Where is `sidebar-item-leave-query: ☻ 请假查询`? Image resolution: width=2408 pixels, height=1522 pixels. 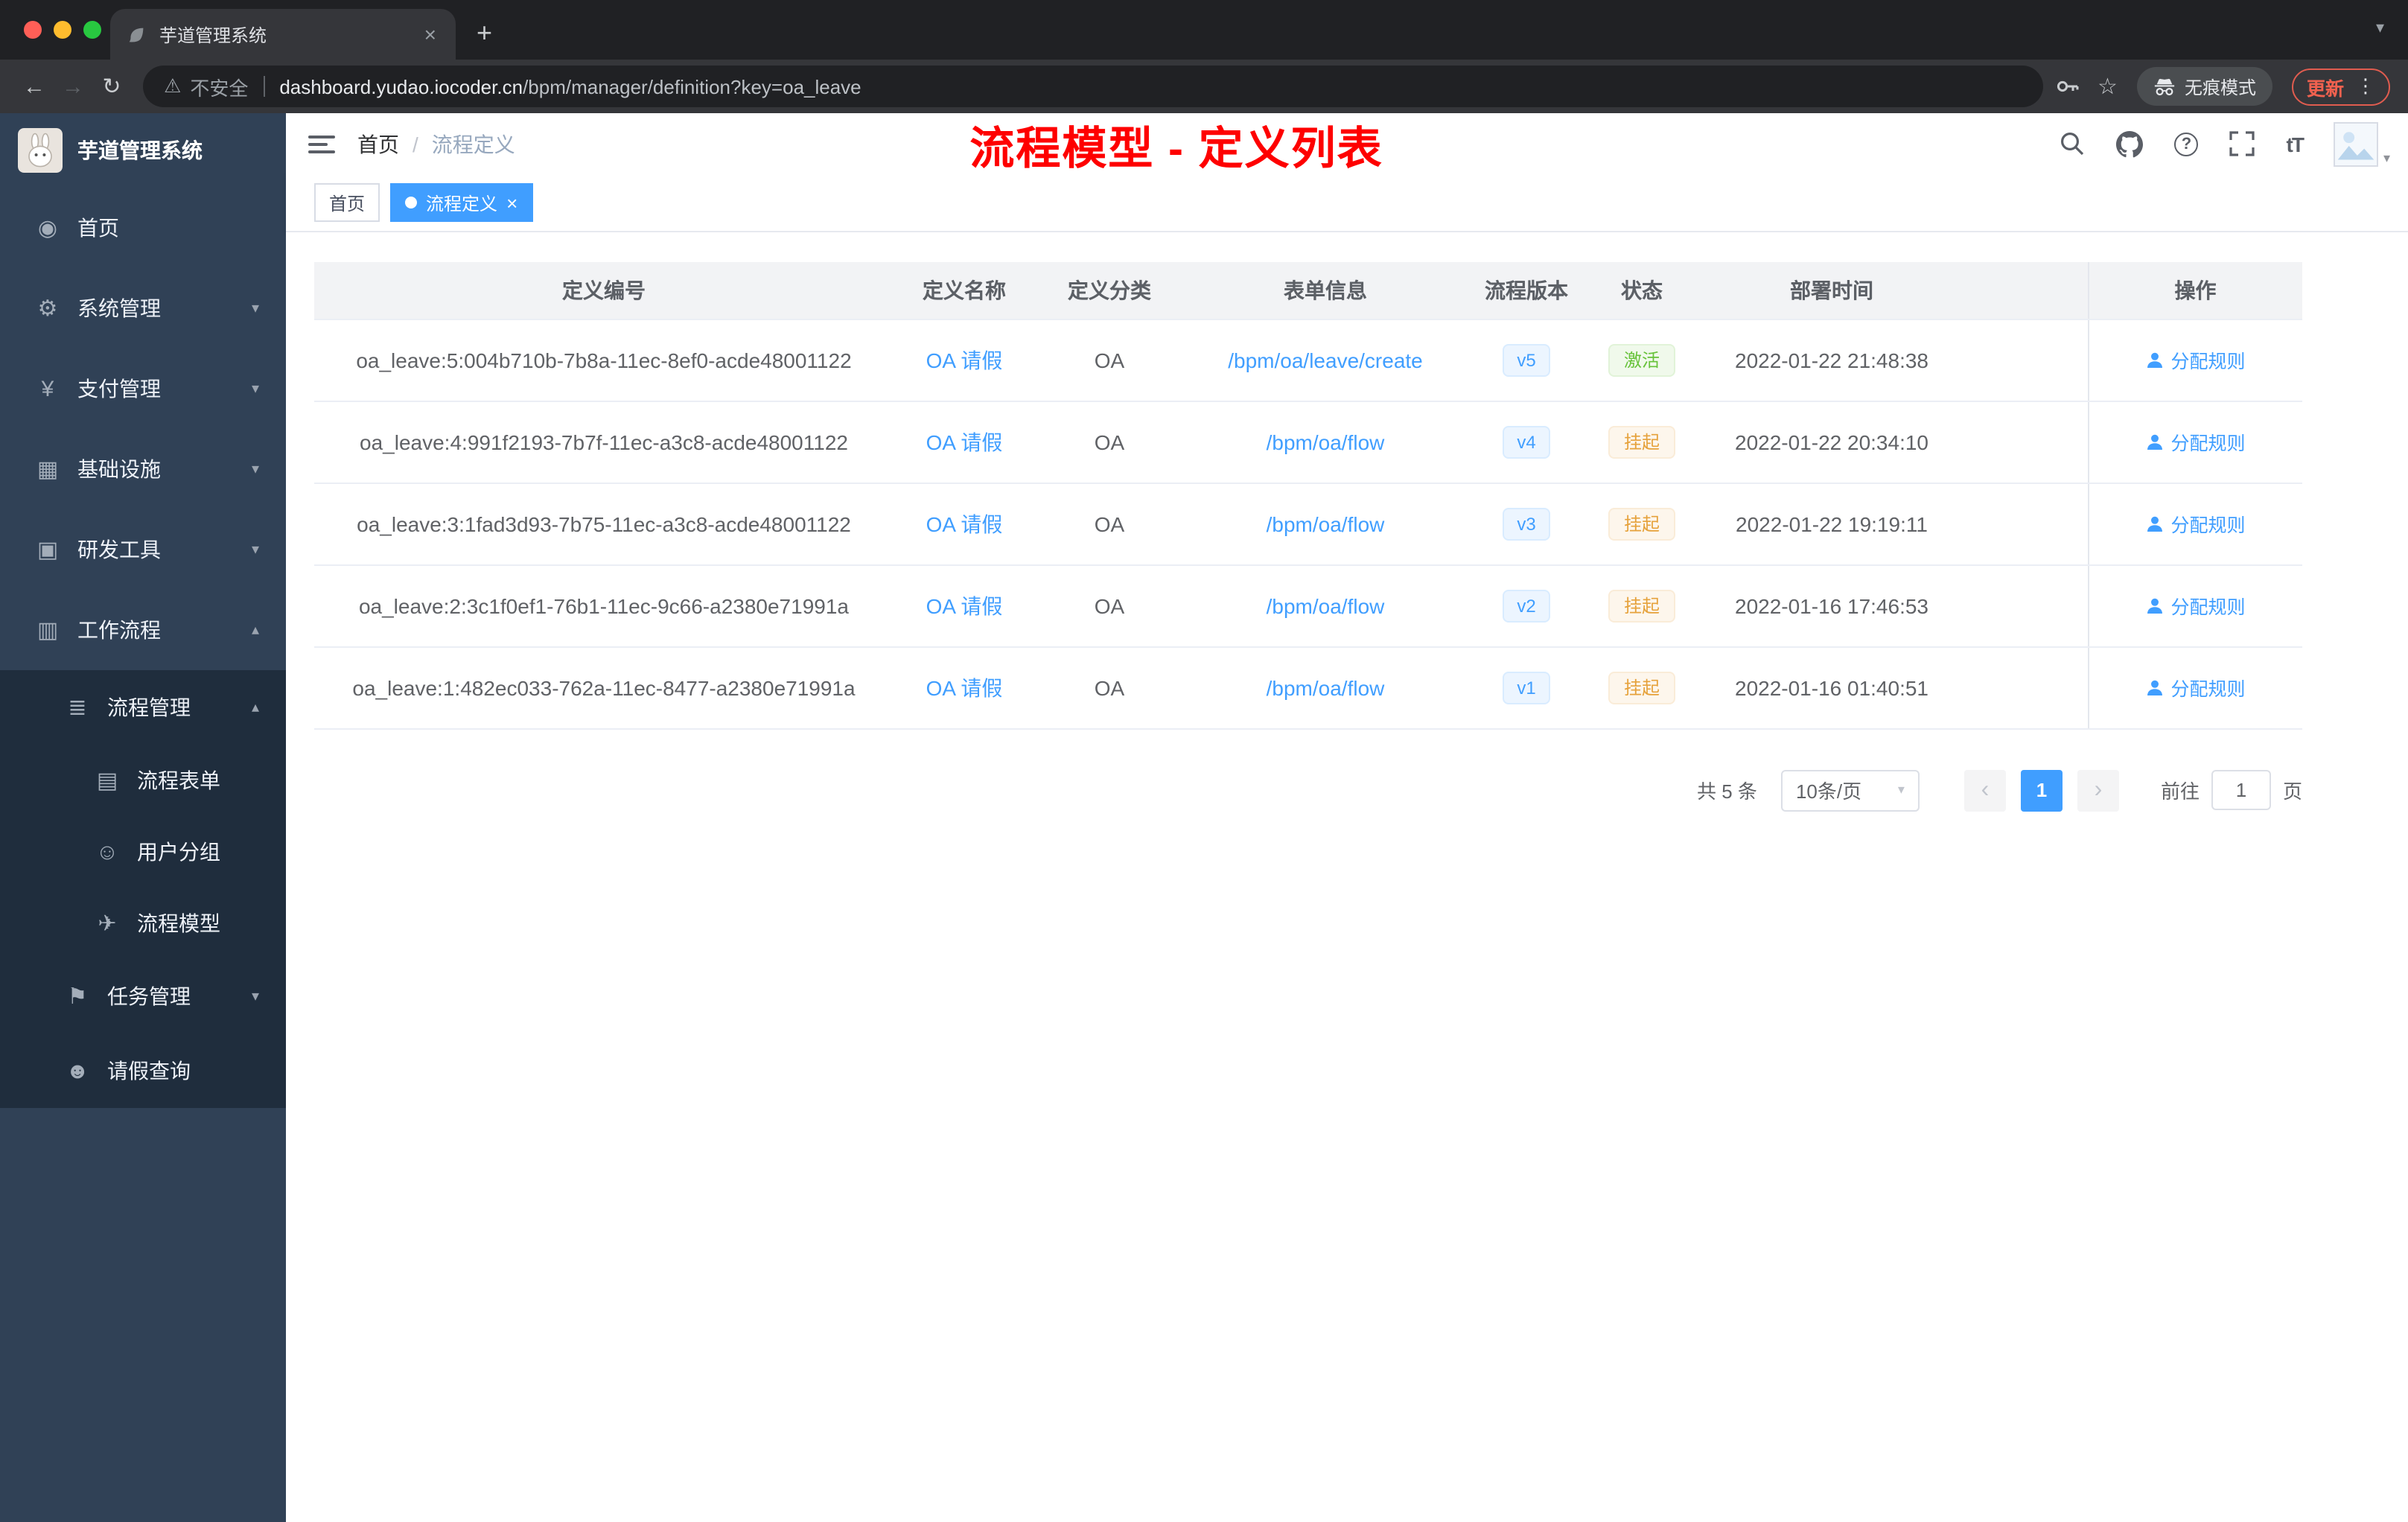
sidebar-item-leave-query: ☻ 请假查询 is located at coordinates (143, 1071).